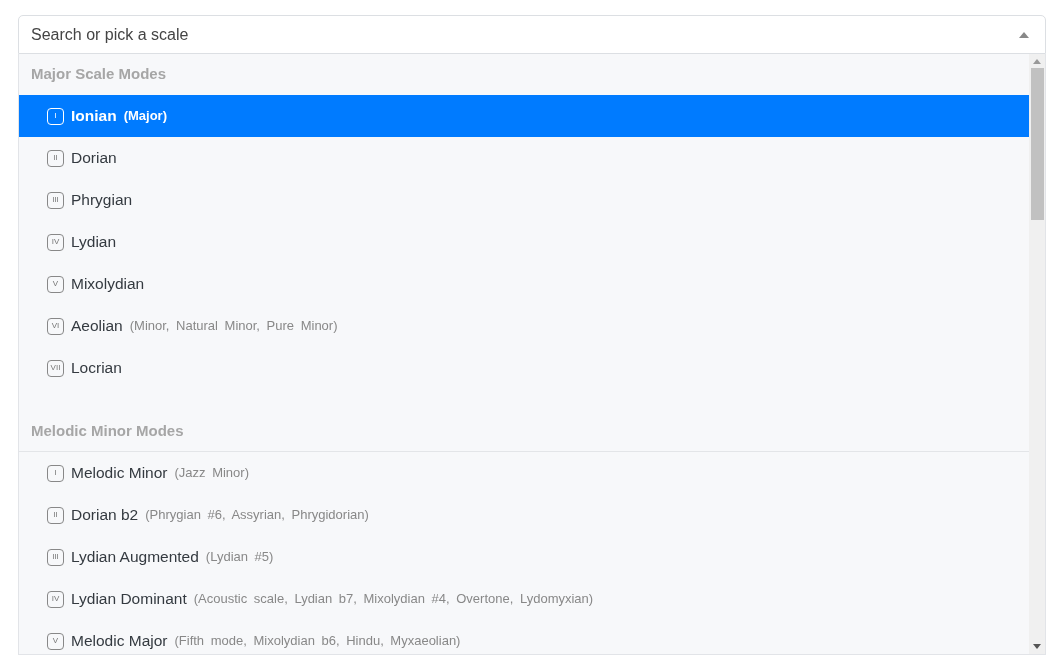 This screenshot has width=1060, height=670. What do you see at coordinates (1037, 61) in the screenshot?
I see `scroll-up-icon` at bounding box center [1037, 61].